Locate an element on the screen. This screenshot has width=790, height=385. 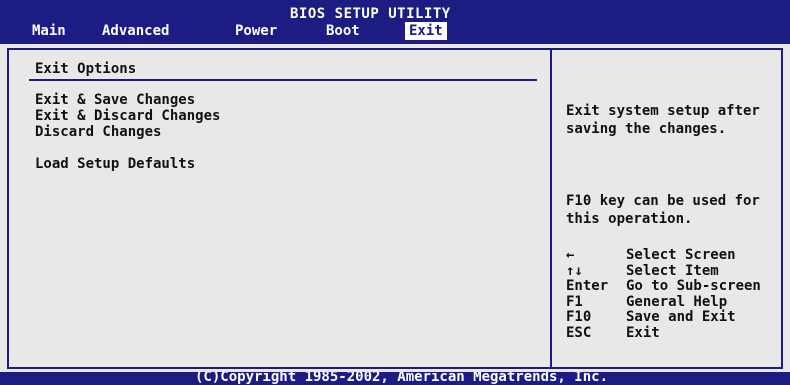
arrow-left-icon: ← is located at coordinates (570, 255).